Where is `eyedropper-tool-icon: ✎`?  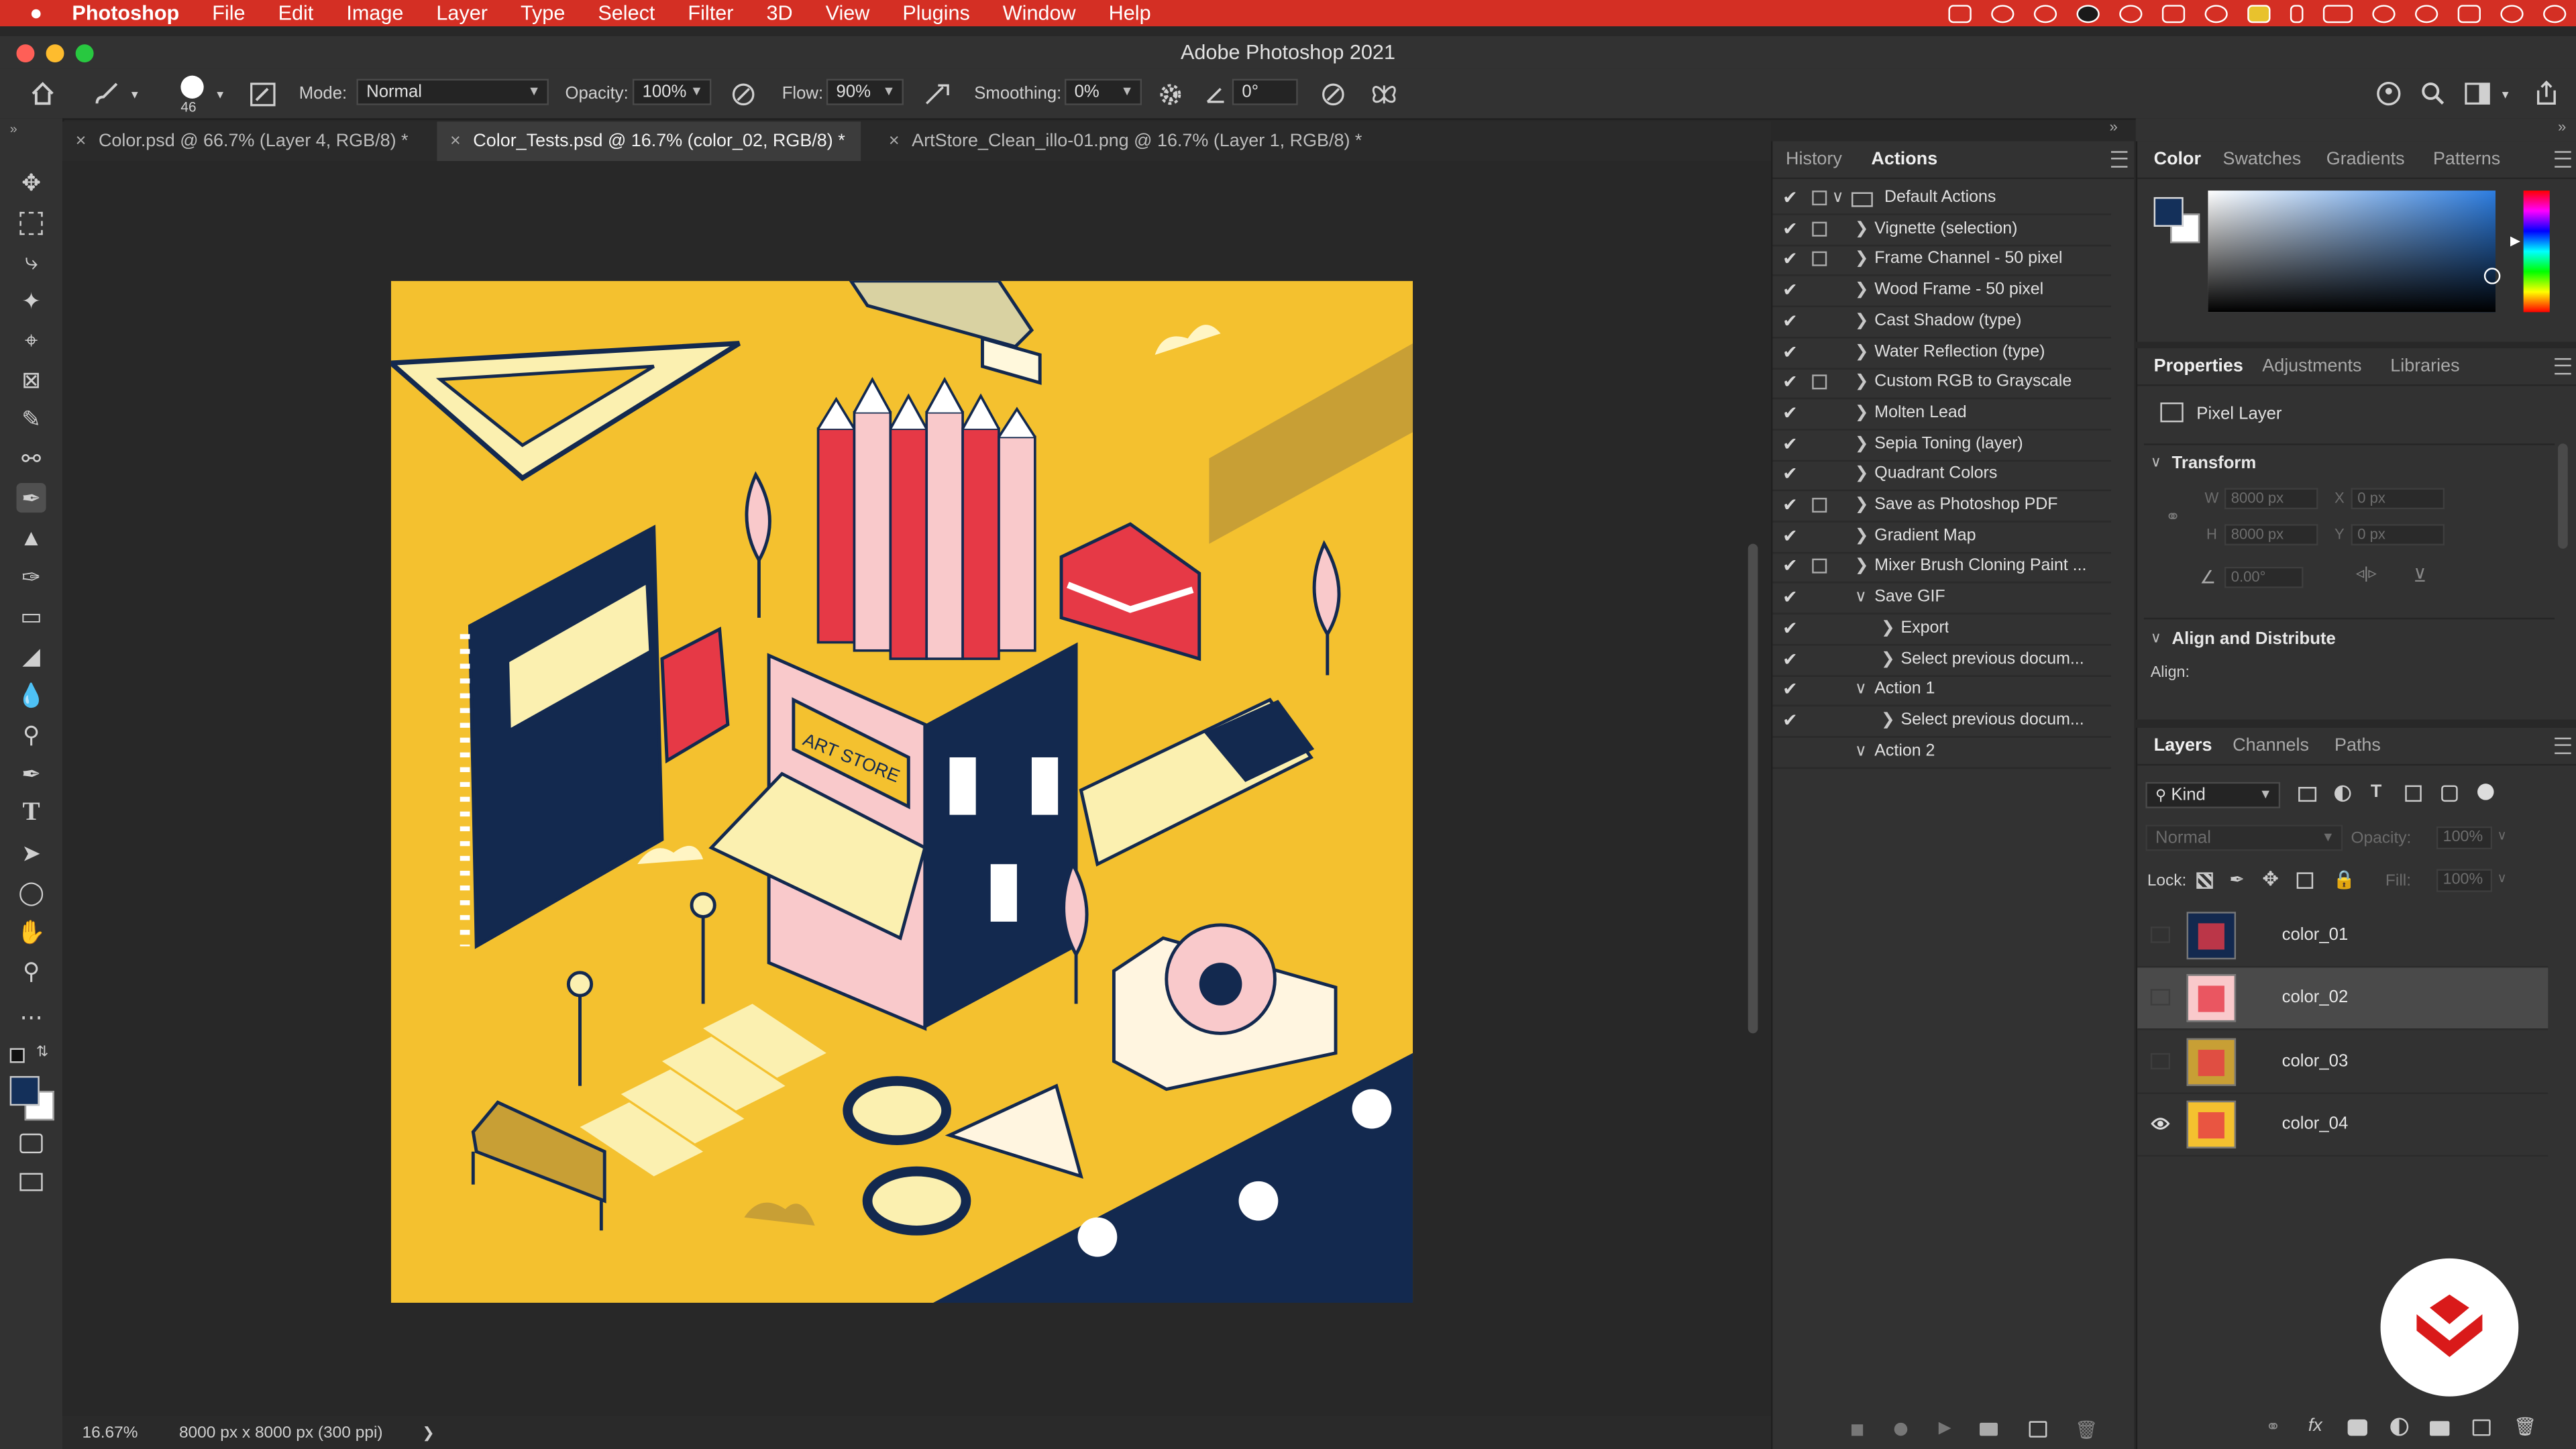
eyedropper-tool-icon: ✎ is located at coordinates (31, 418).